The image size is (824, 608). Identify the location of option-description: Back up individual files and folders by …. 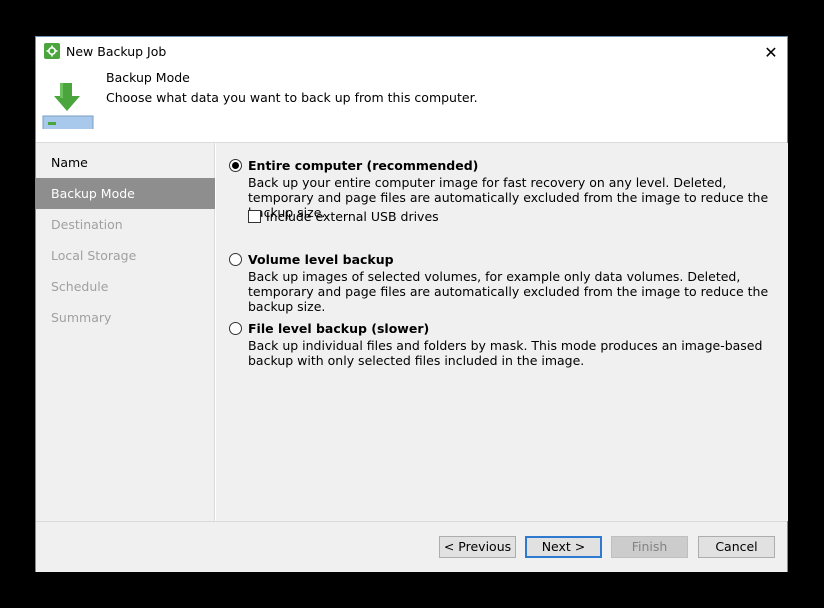
(505, 353).